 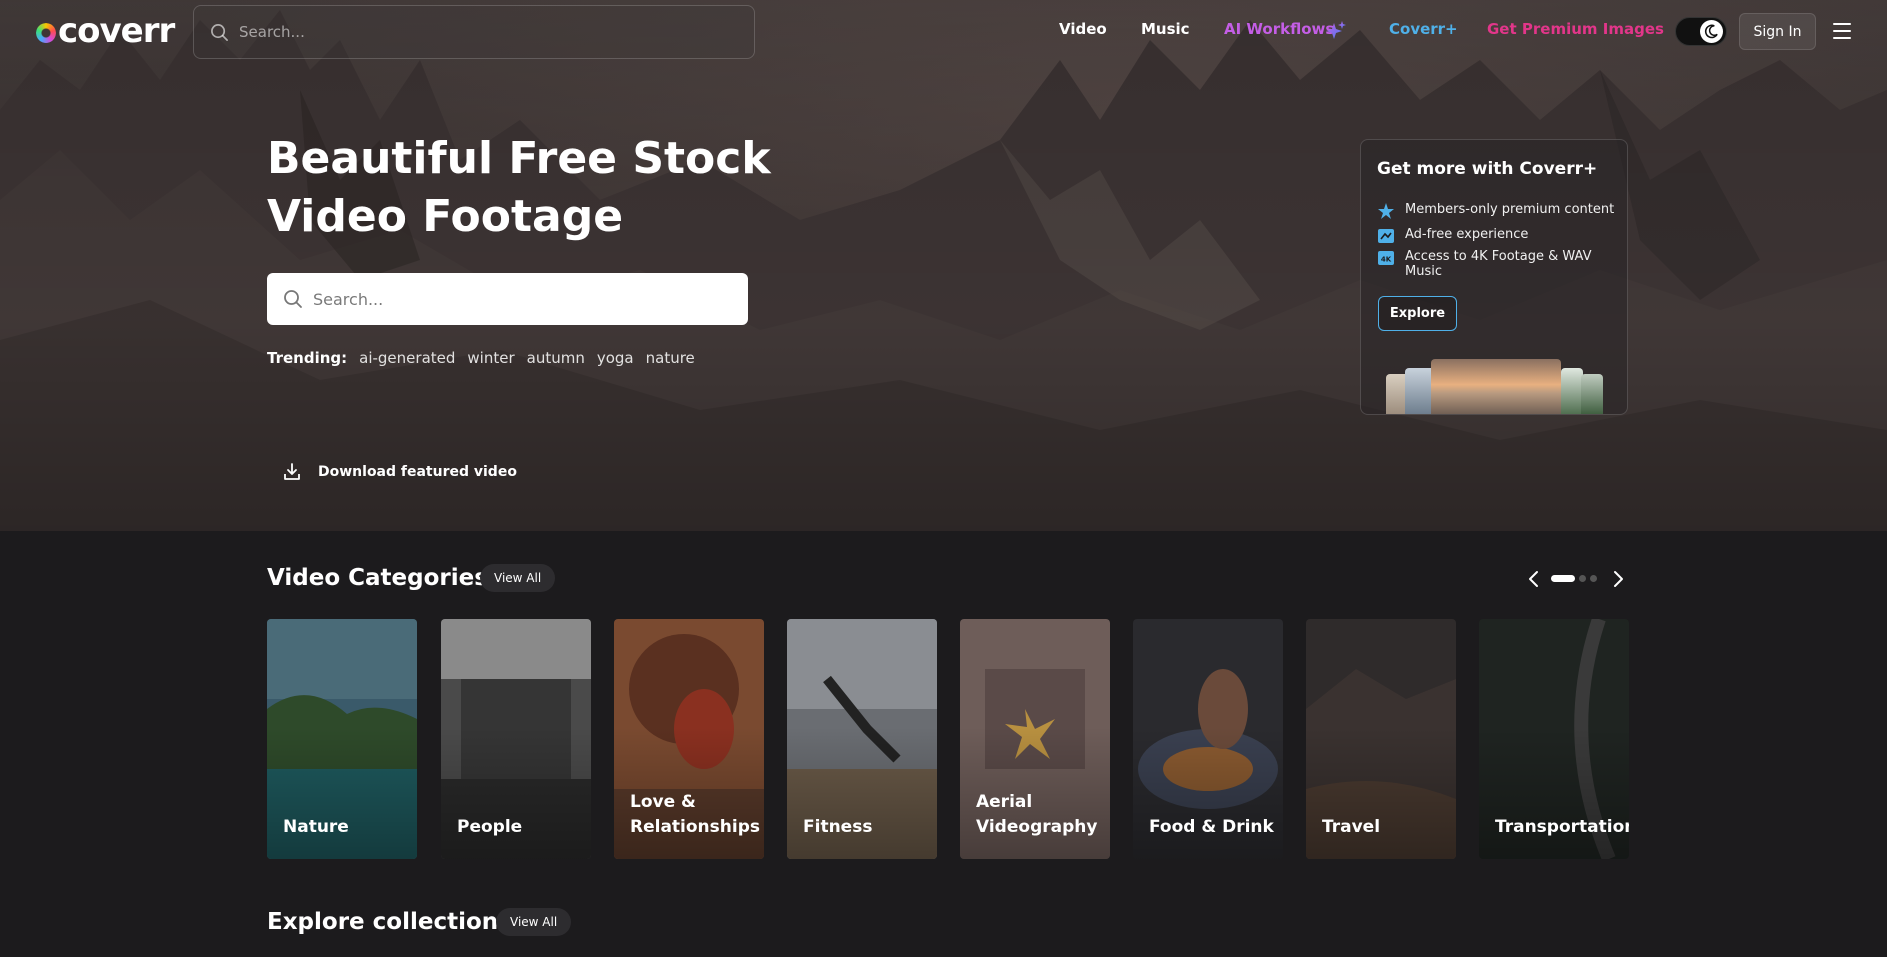 What do you see at coordinates (1083, 29) in the screenshot?
I see `nav-link-video: Video` at bounding box center [1083, 29].